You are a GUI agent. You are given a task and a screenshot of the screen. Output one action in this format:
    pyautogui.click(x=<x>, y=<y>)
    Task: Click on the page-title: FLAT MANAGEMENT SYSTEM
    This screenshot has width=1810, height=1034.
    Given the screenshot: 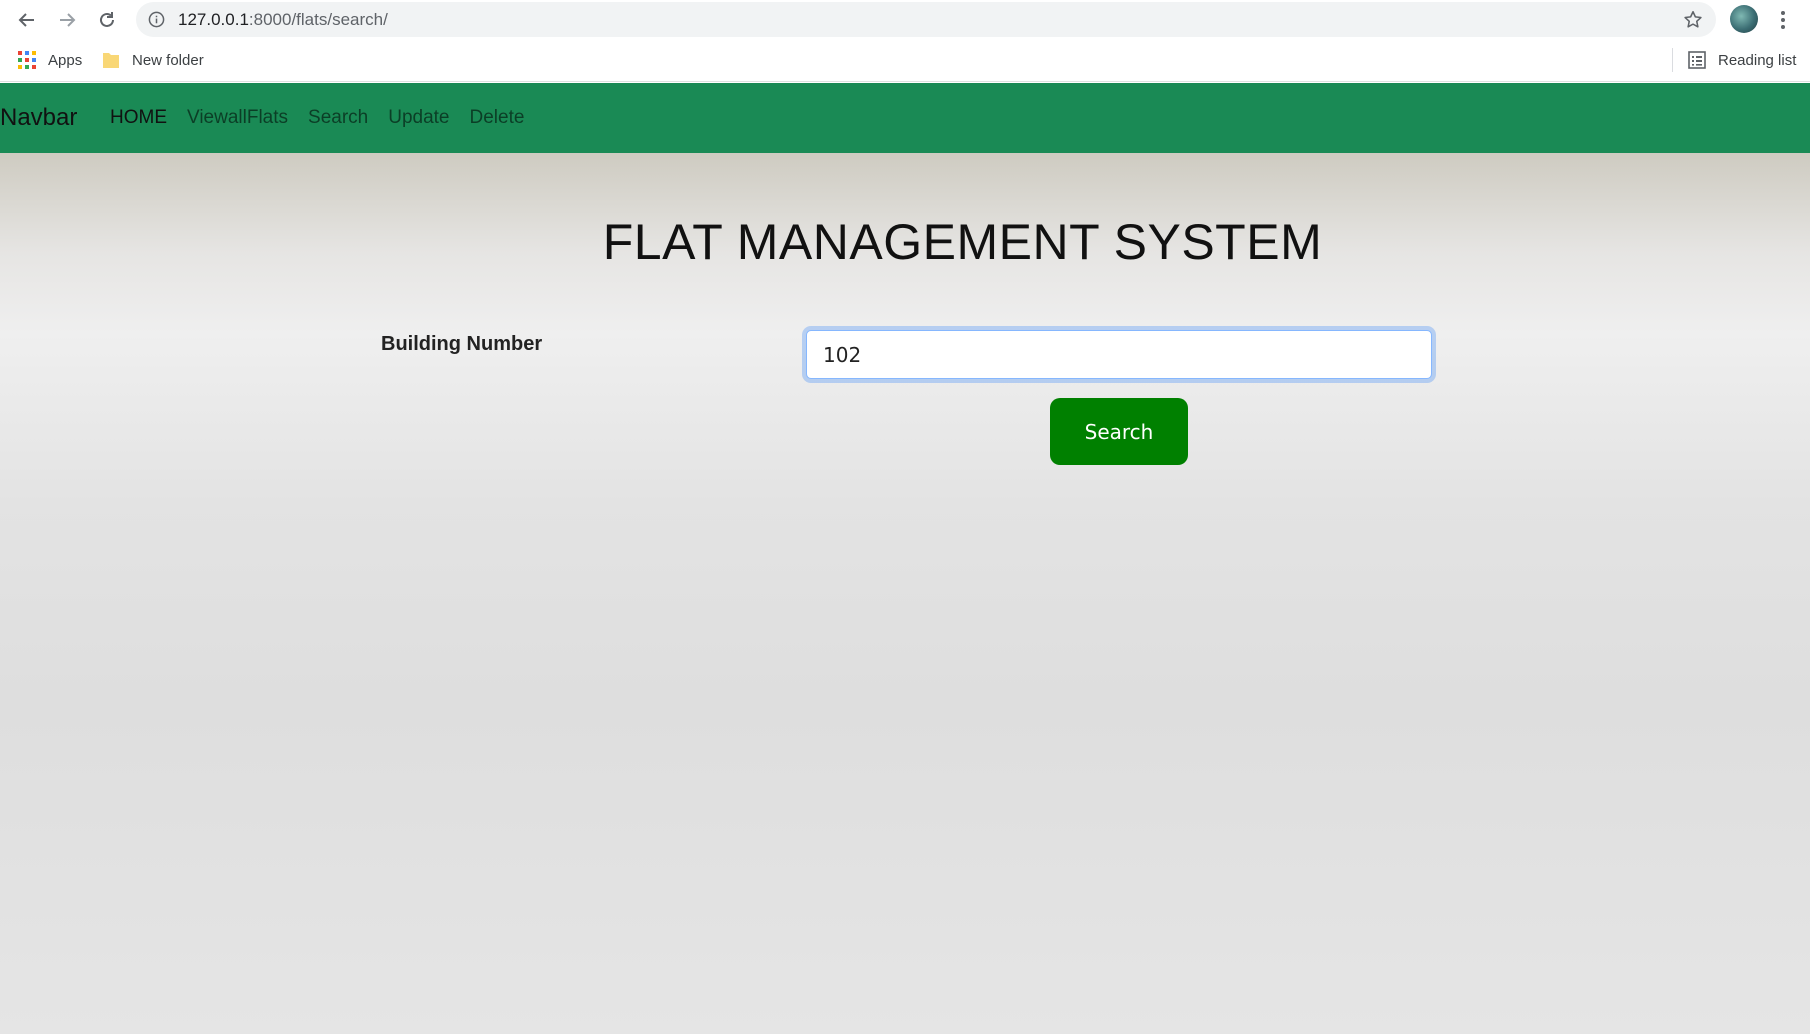 What is the action you would take?
    pyautogui.click(x=962, y=242)
    